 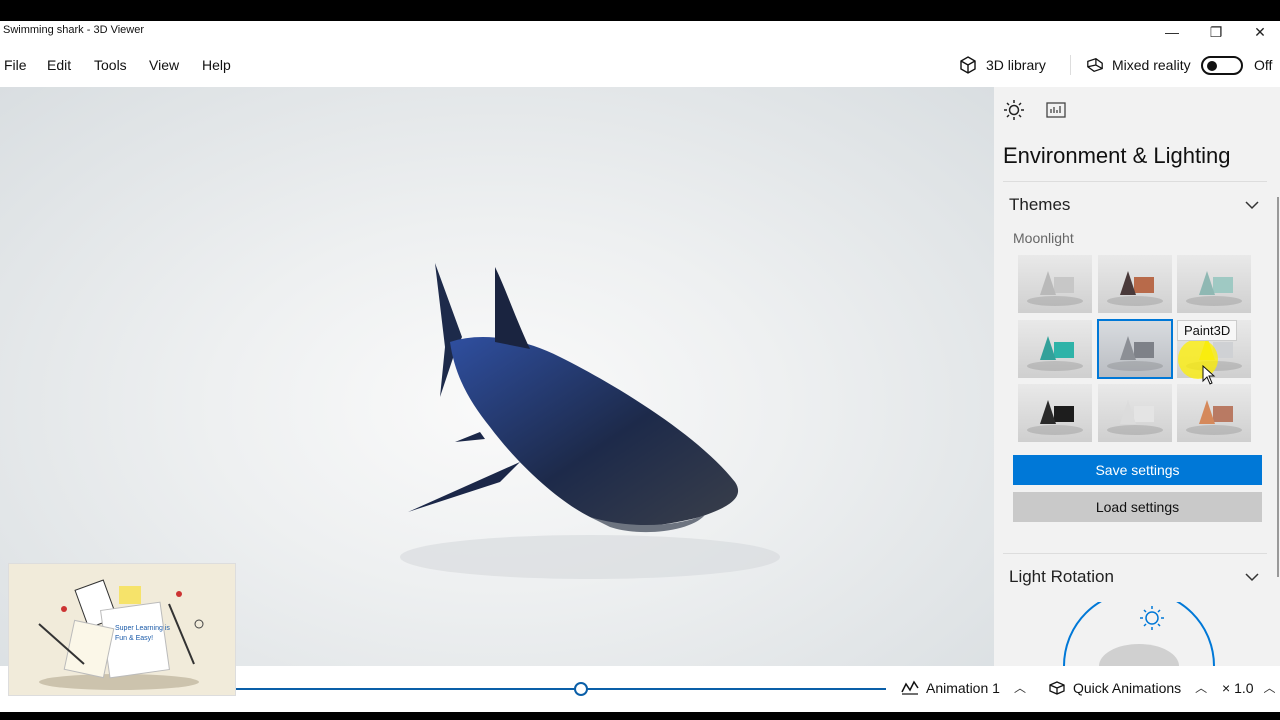 What do you see at coordinates (1222, 65) in the screenshot?
I see `mixed-reality-toggle` at bounding box center [1222, 65].